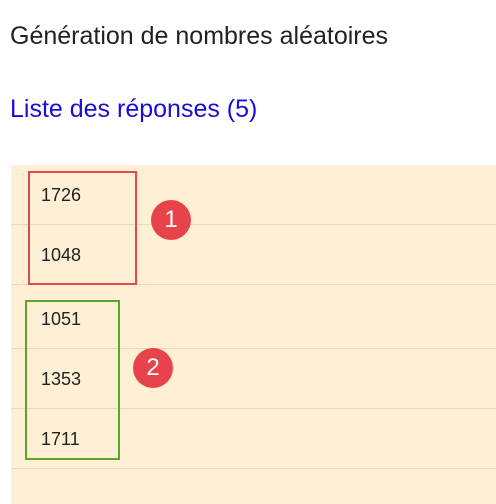 The image size is (496, 504). What do you see at coordinates (171, 220) in the screenshot?
I see `annotation-badge-1: 1` at bounding box center [171, 220].